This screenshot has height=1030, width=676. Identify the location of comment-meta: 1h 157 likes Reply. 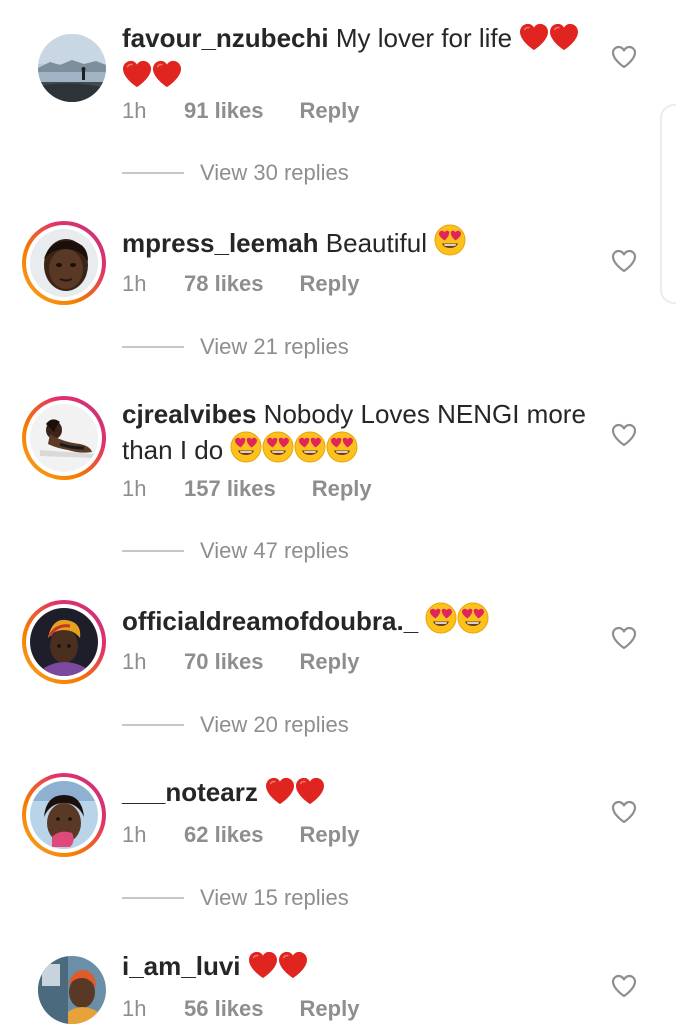
(247, 489).